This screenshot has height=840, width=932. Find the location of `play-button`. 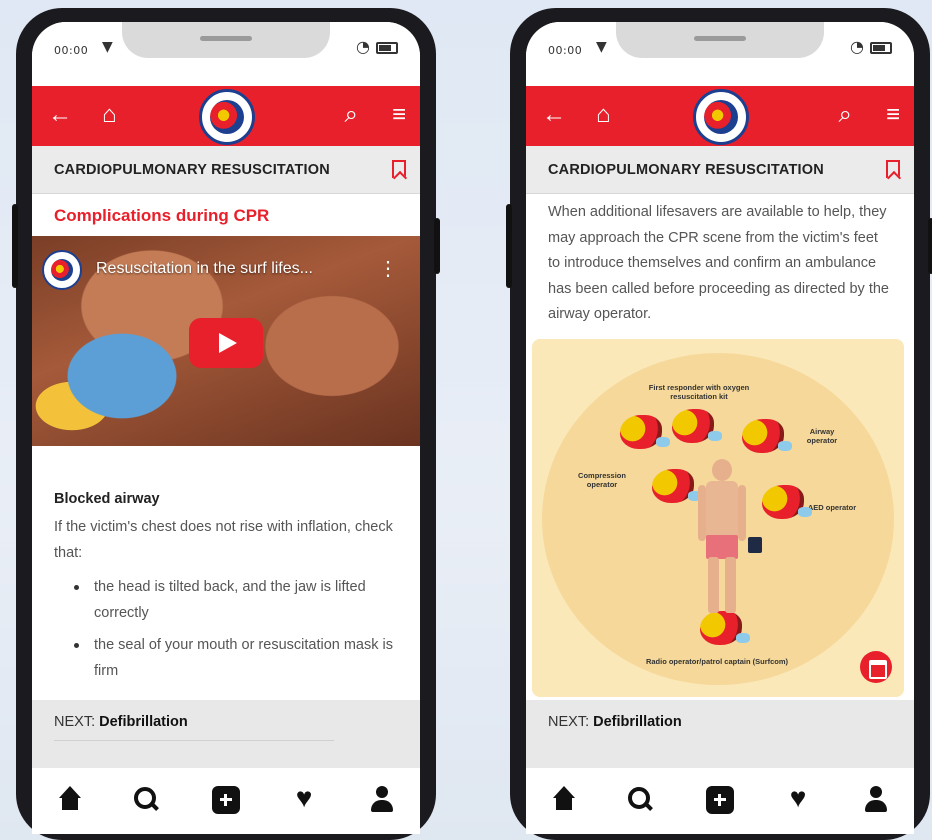

play-button is located at coordinates (226, 343).